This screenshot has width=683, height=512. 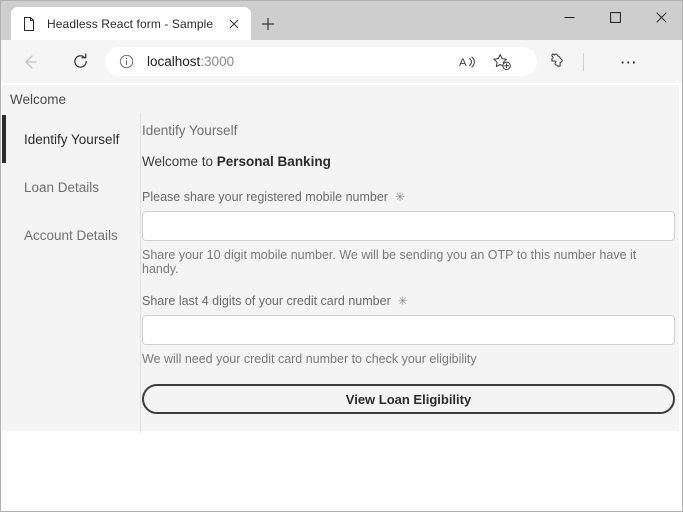 I want to click on sidebar-item-label: Identify Yourself, so click(x=72, y=139).